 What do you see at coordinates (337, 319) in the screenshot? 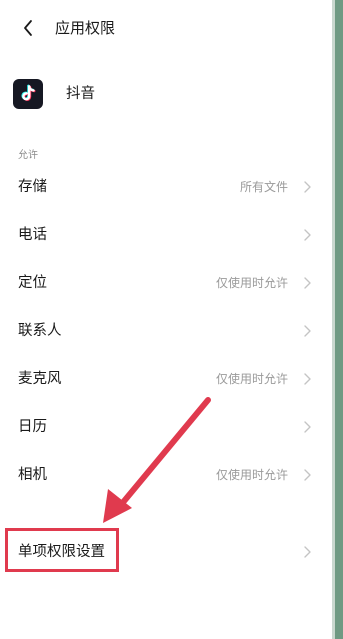
I see `background-edge` at bounding box center [337, 319].